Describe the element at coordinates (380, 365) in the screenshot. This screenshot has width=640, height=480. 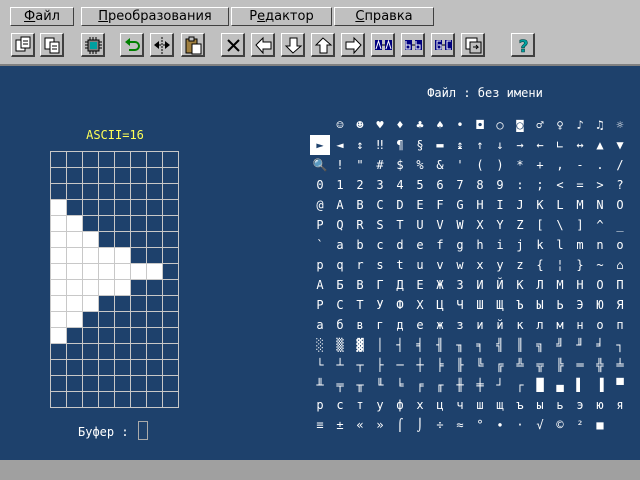
I see `char-cell: ├` at that location.